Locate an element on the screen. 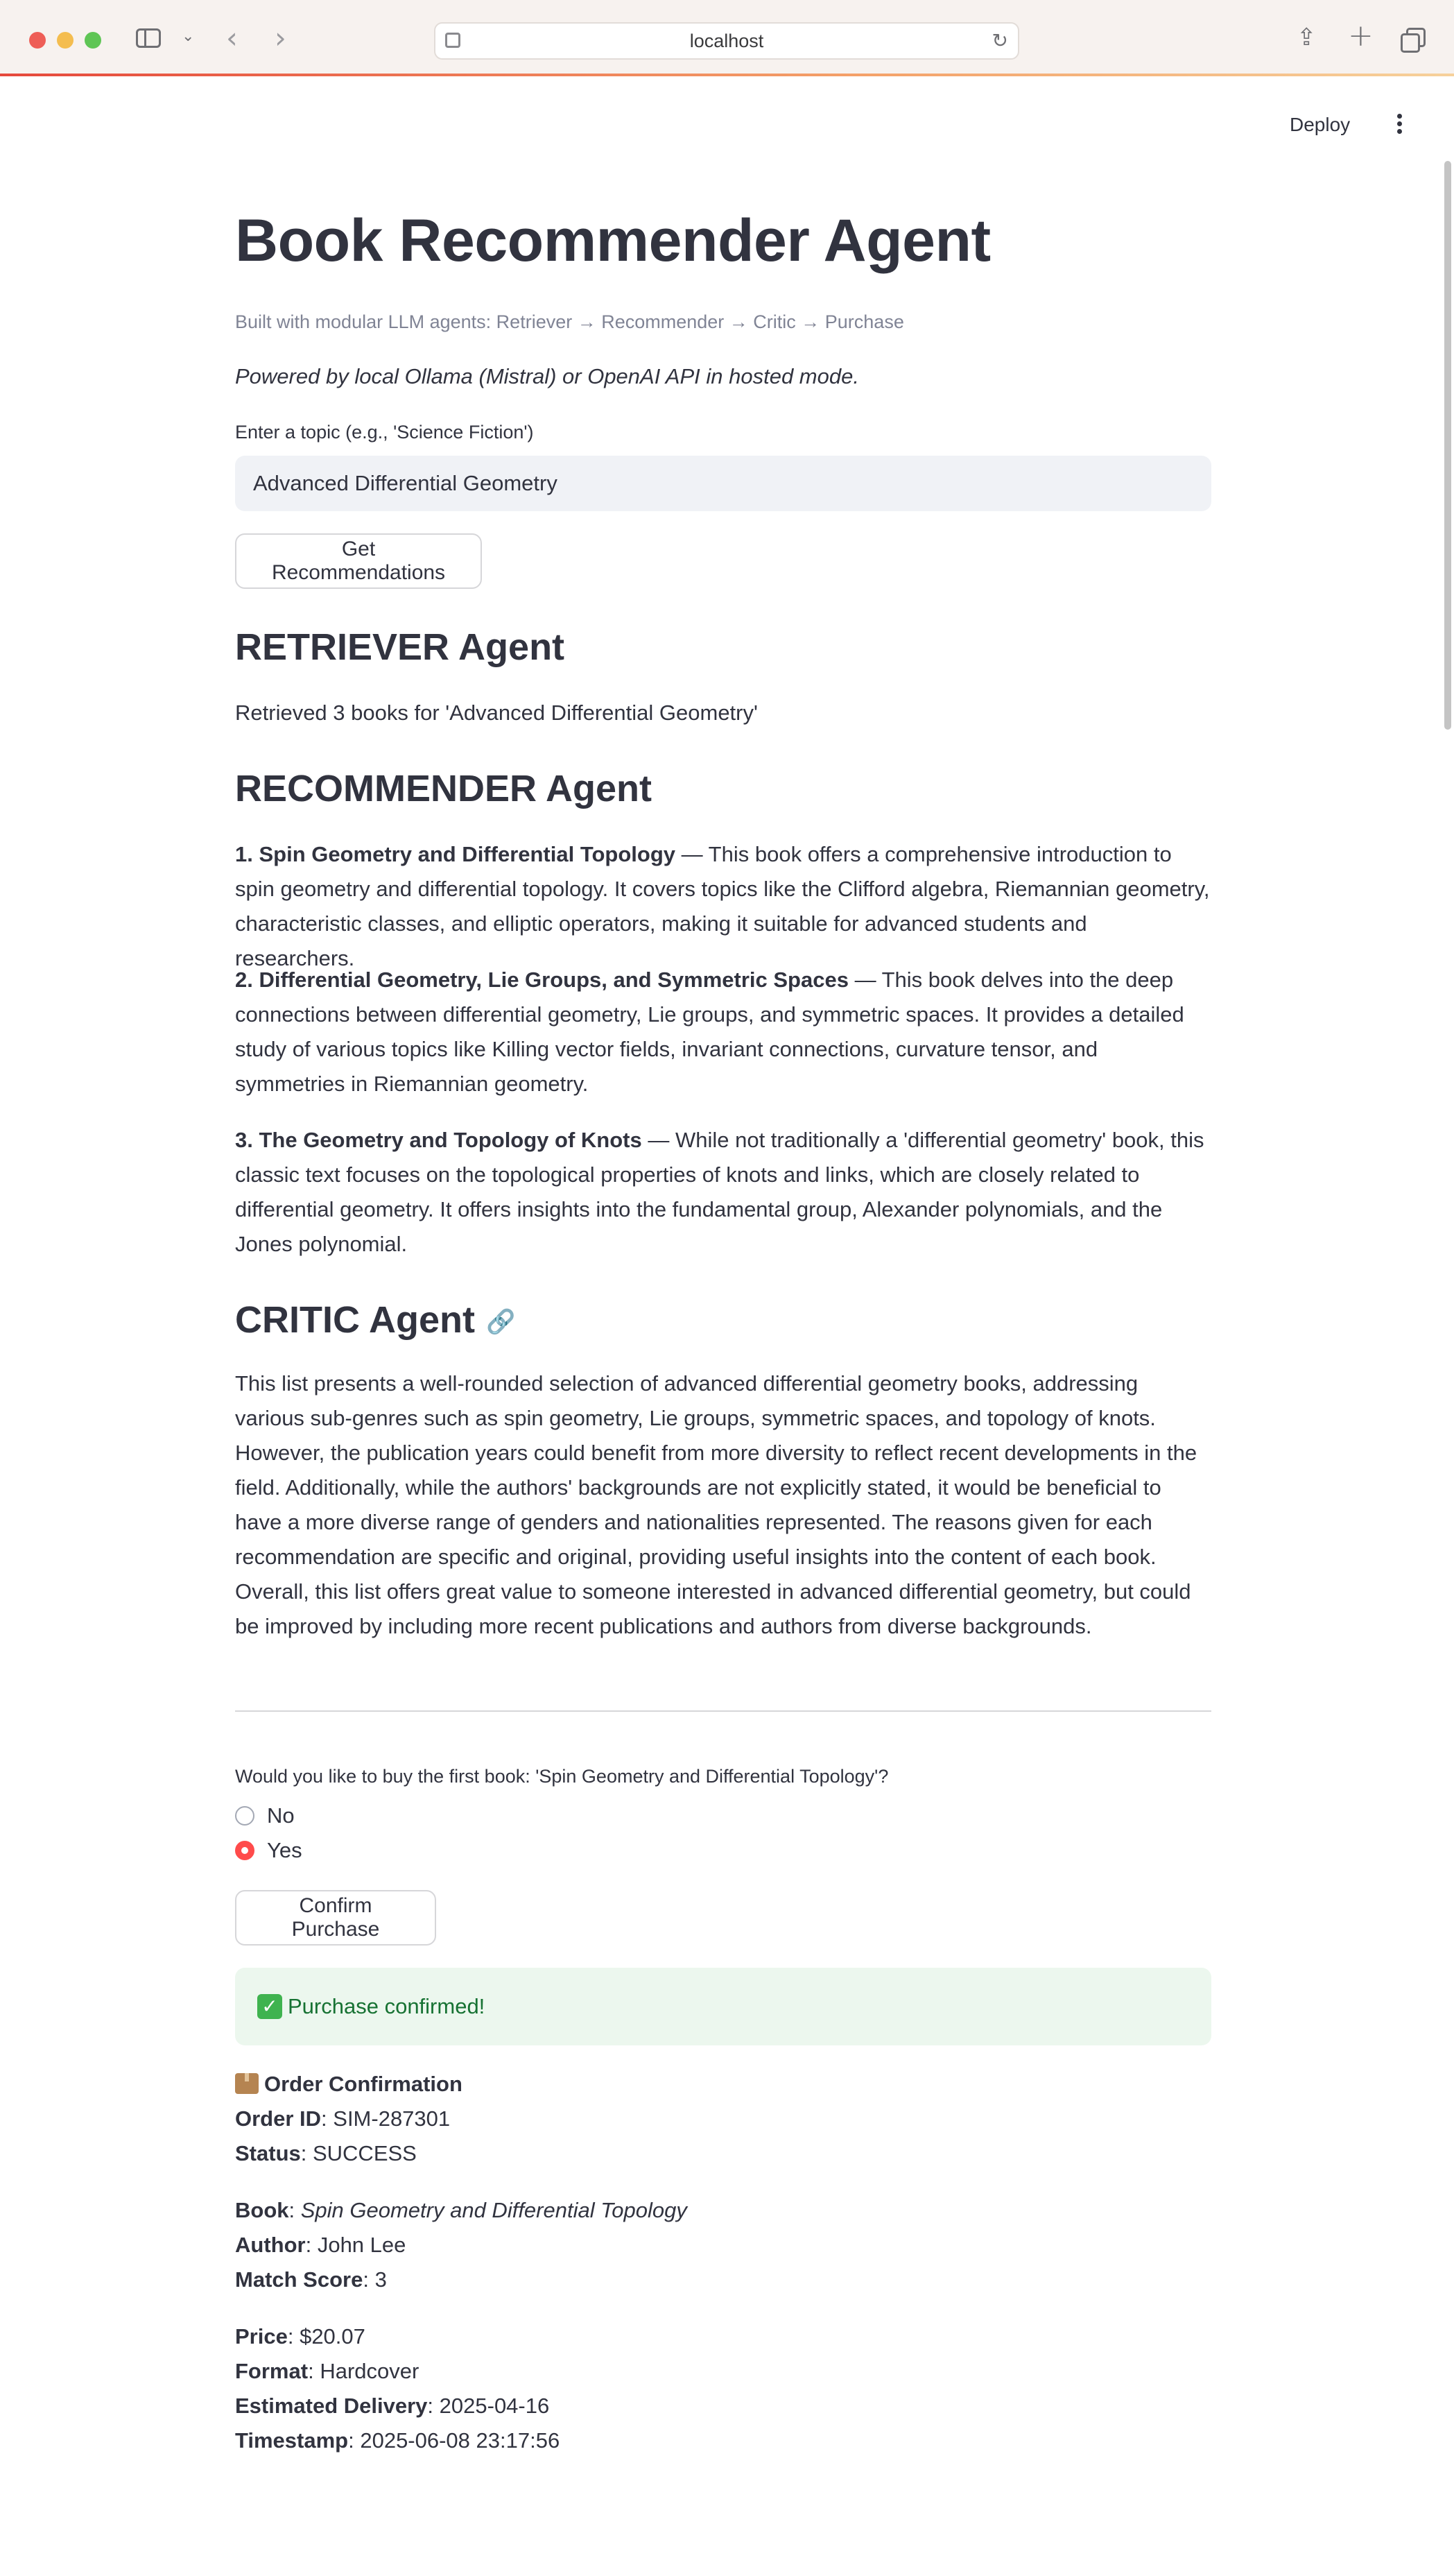  radio-label-no: No is located at coordinates (281, 1815).